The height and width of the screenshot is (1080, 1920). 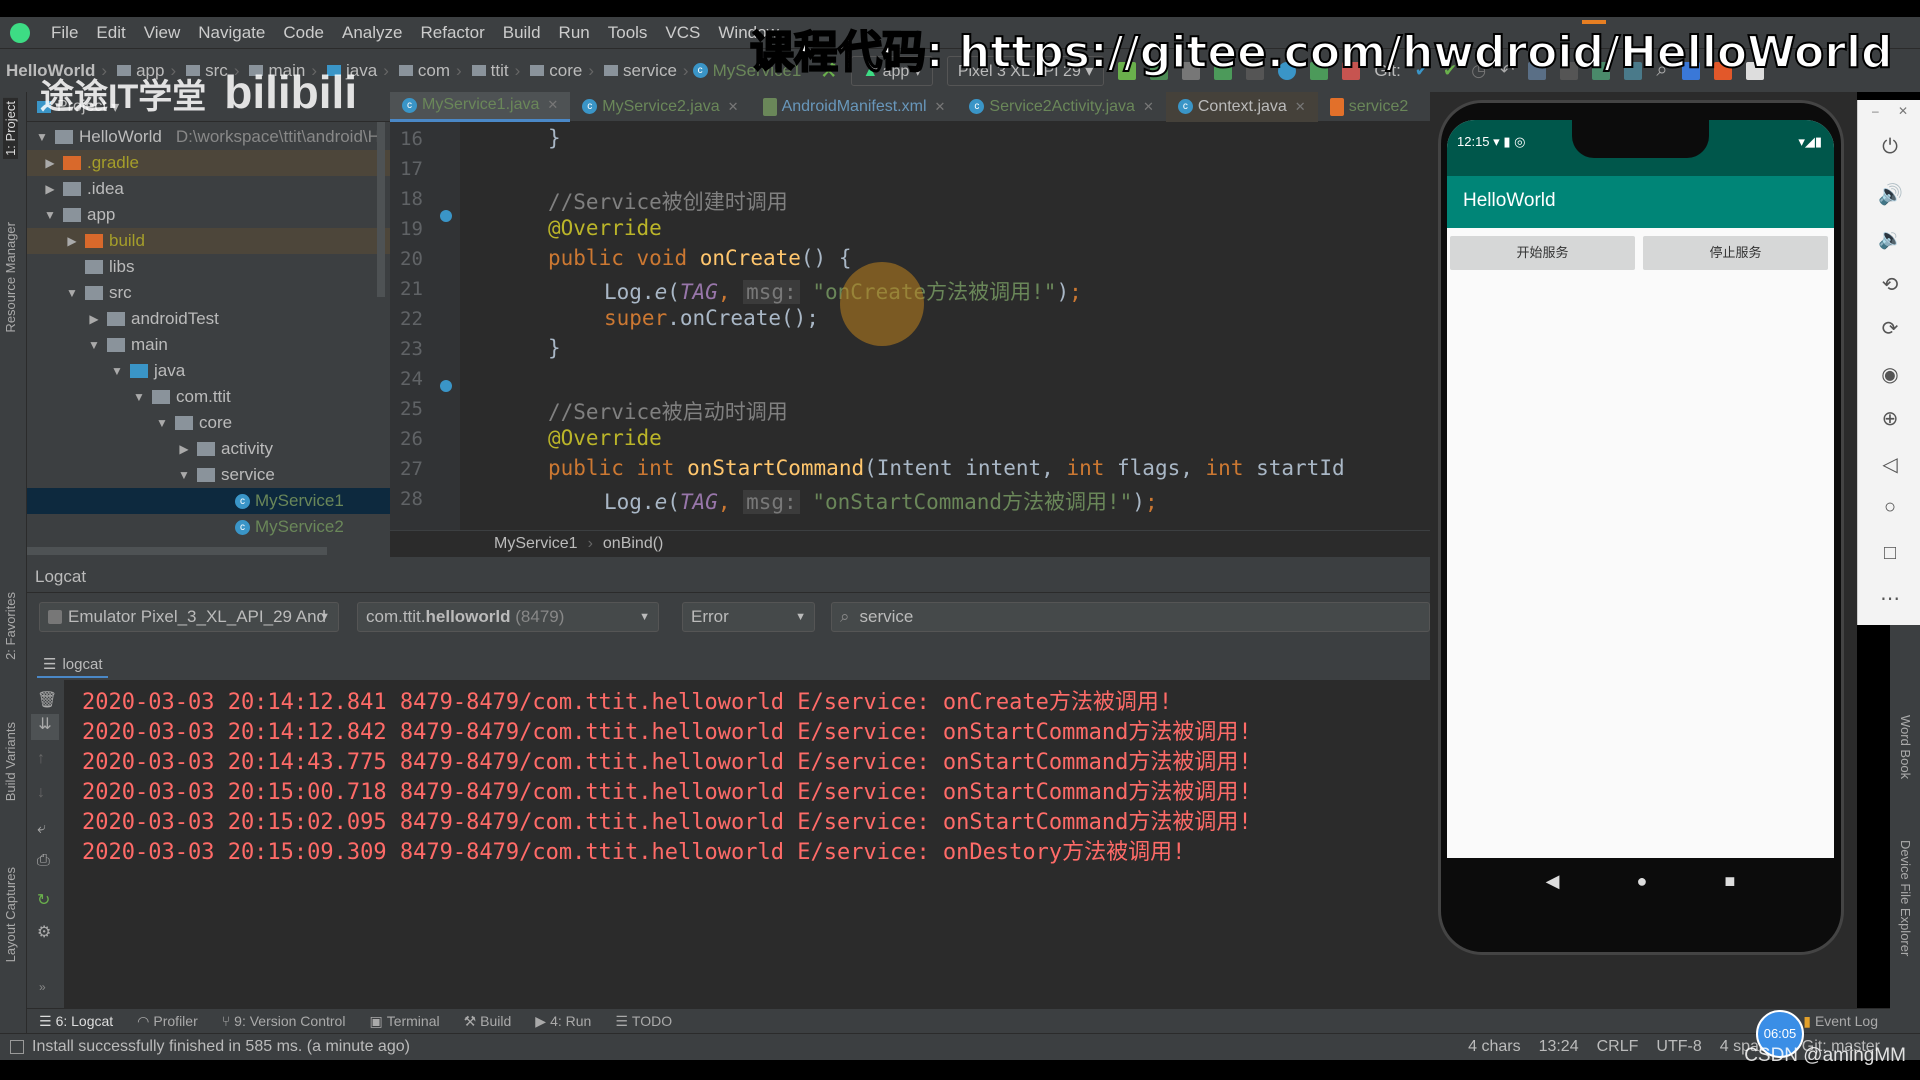 What do you see at coordinates (10, 626) in the screenshot?
I see `side-tab-favorites: 2: Favorites` at bounding box center [10, 626].